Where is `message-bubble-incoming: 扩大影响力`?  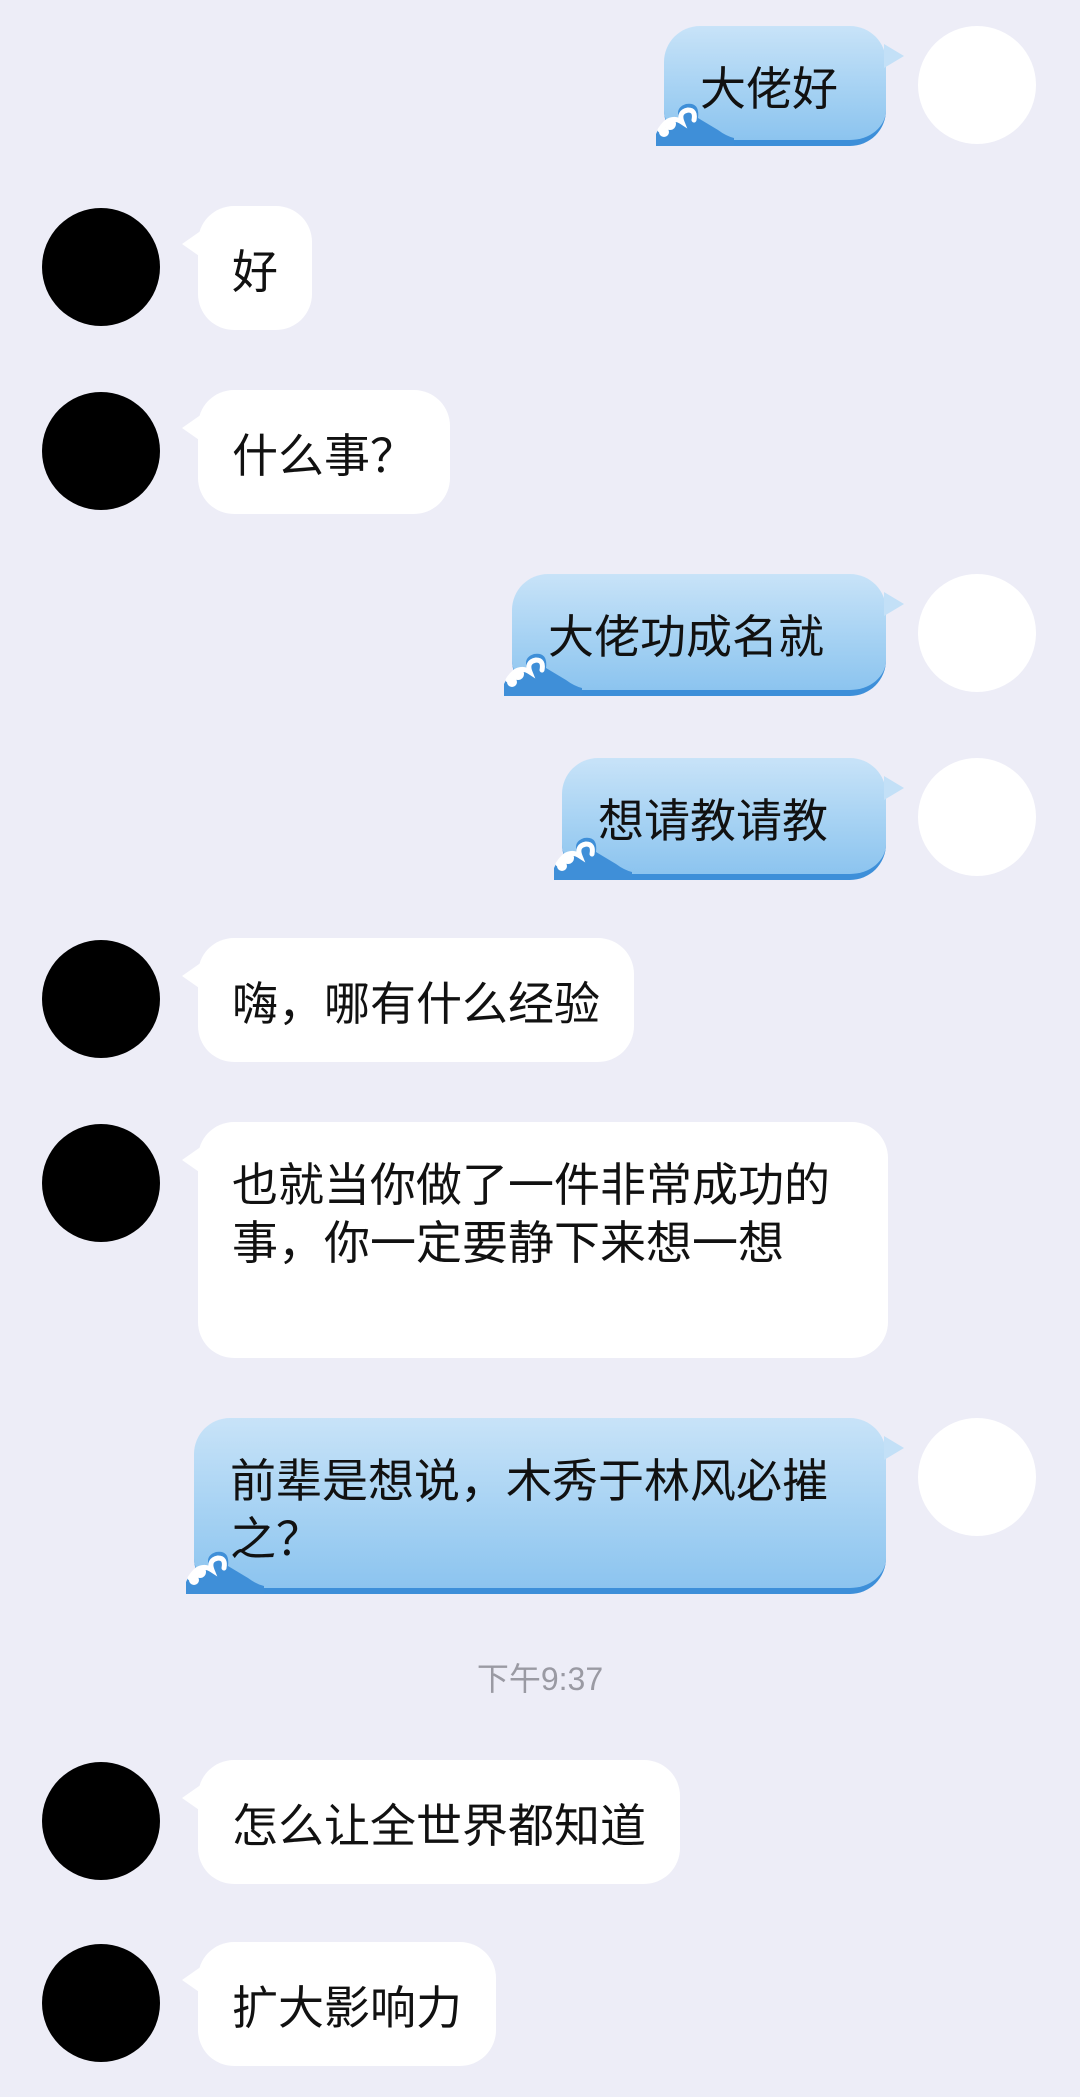
message-bubble-incoming: 扩大影响力 is located at coordinates (339, 2004).